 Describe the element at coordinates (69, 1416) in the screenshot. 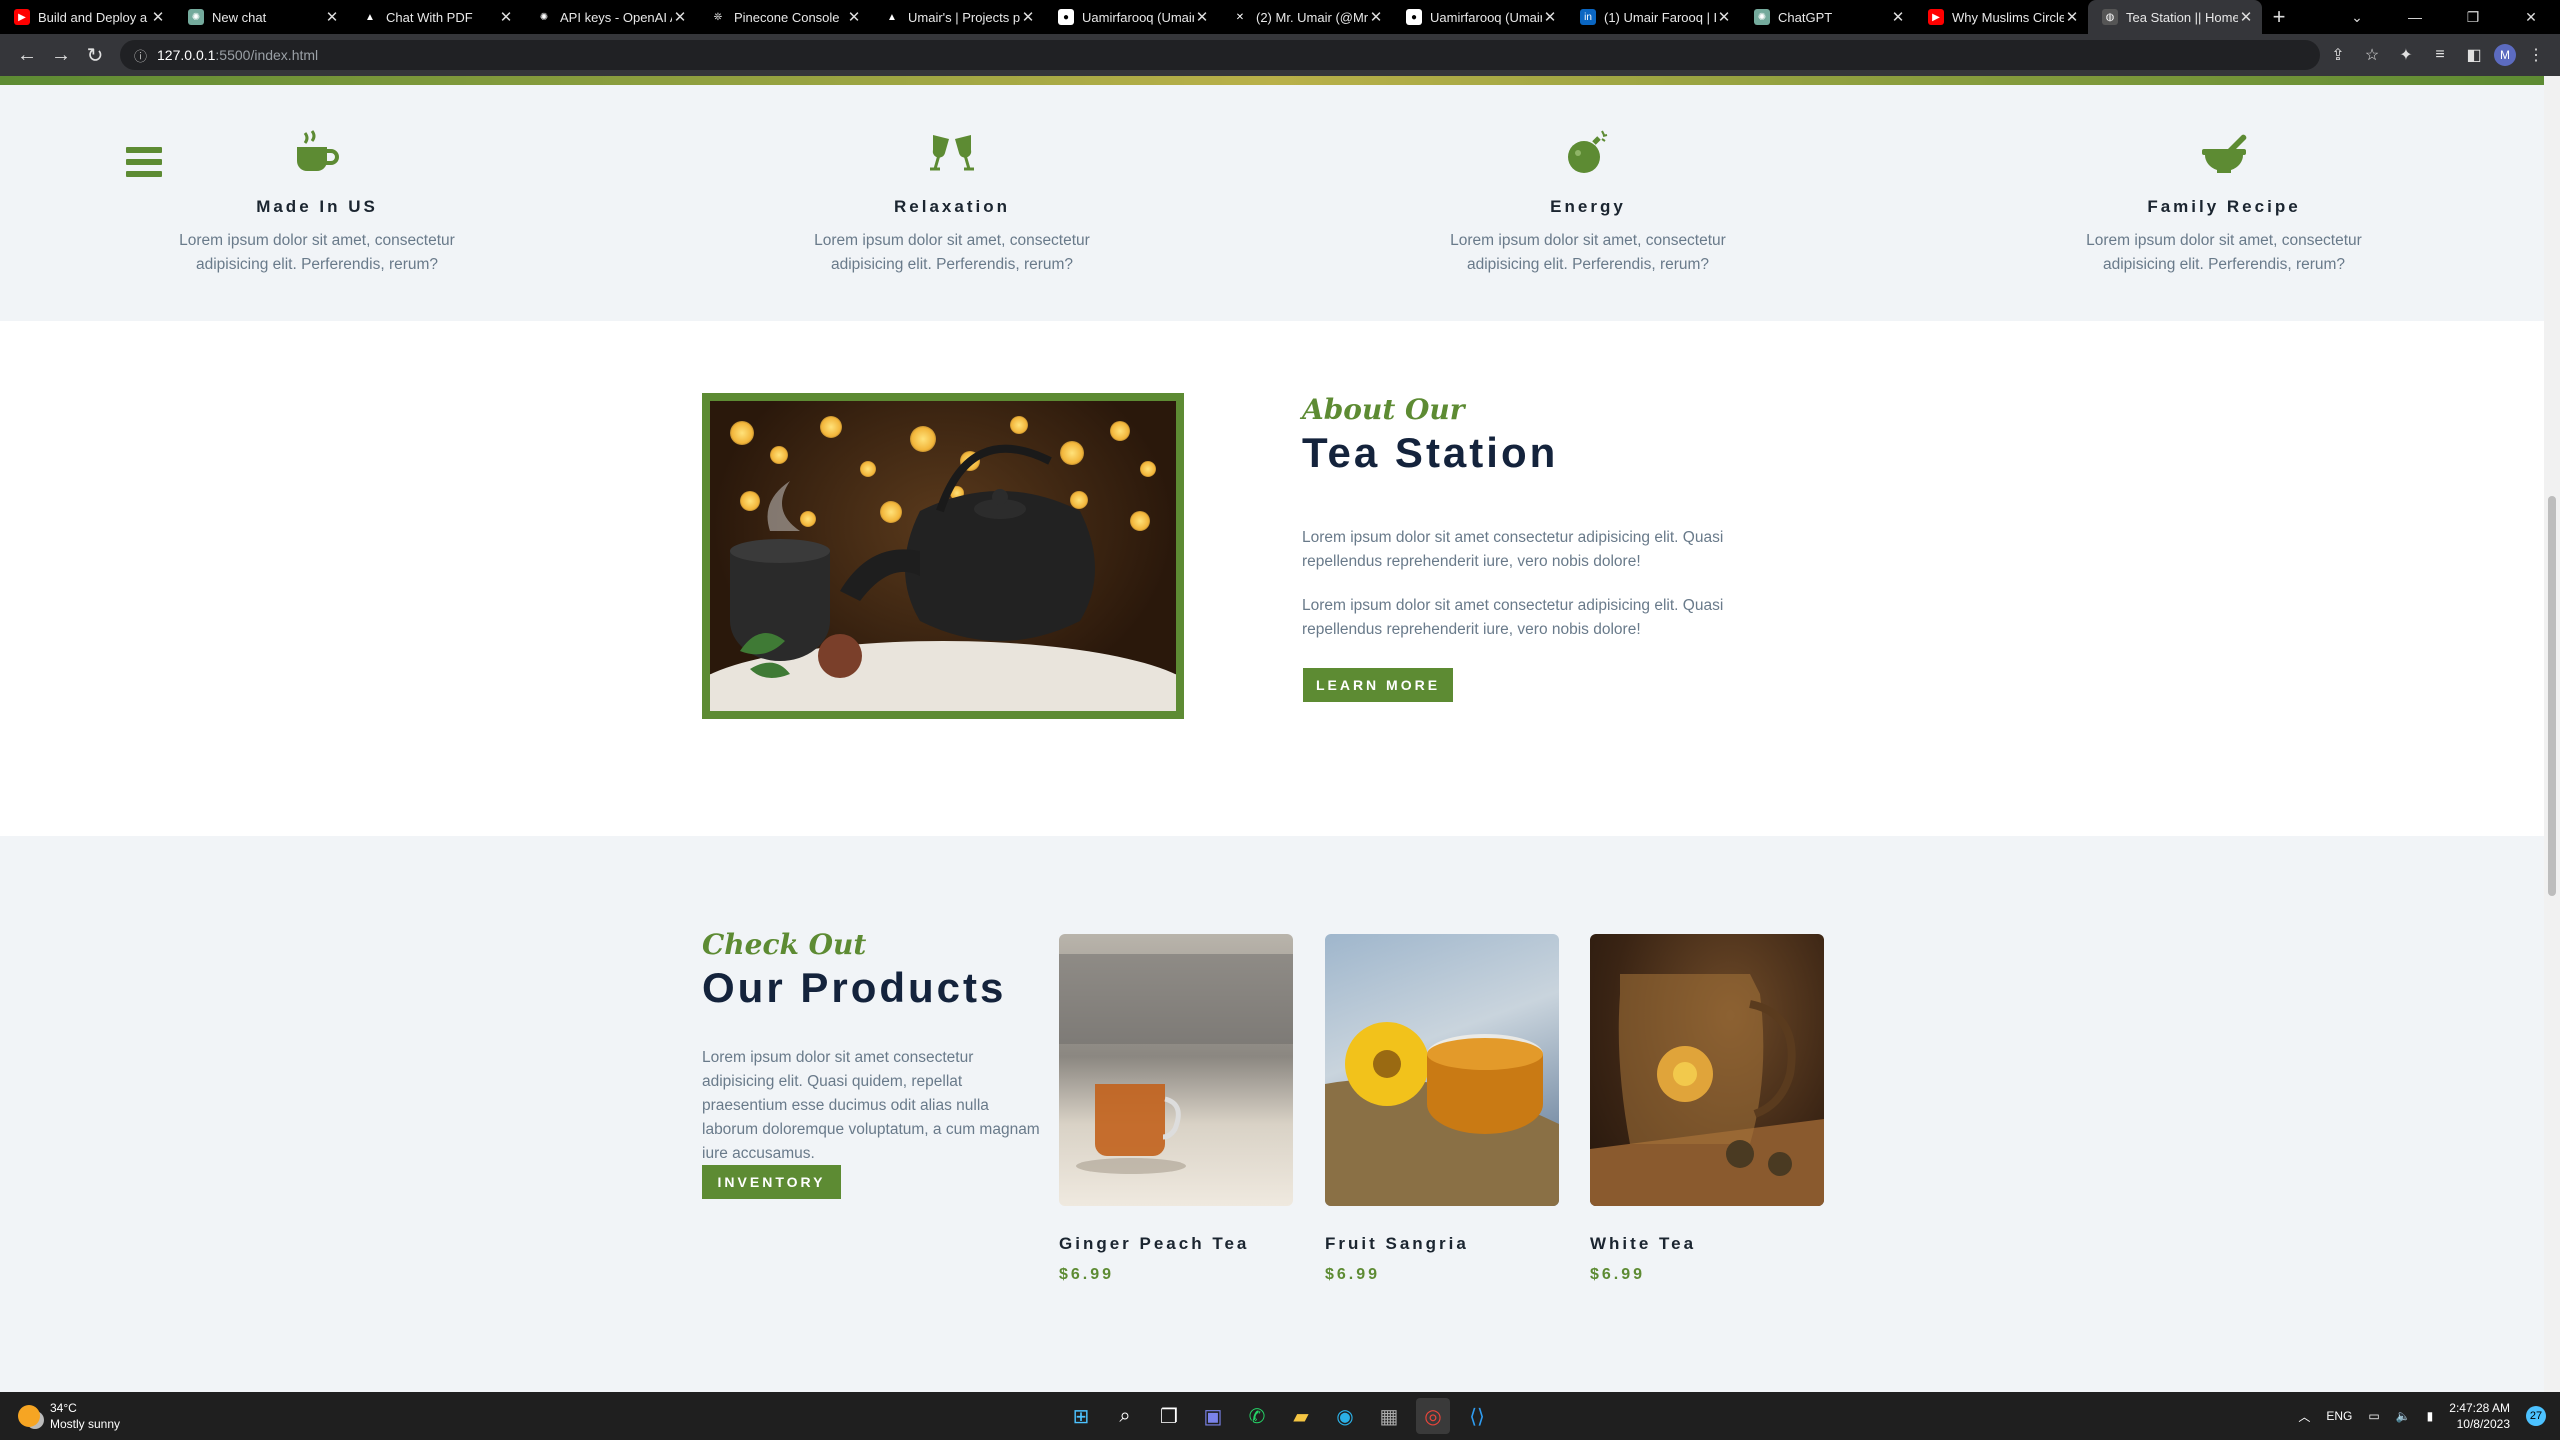

I see `weather-widget: 34°C Mostly sunny` at that location.